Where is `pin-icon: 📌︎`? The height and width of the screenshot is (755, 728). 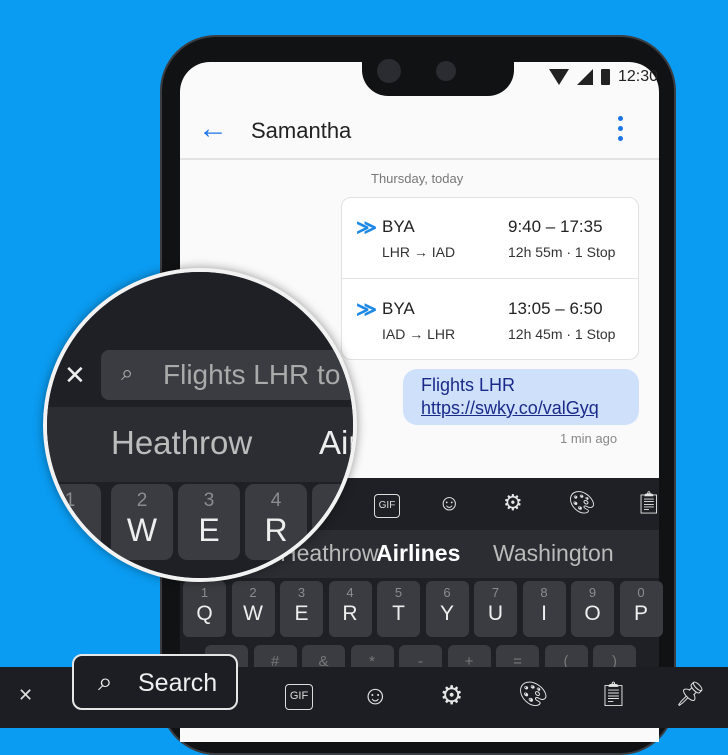
pin-icon: 📌︎ is located at coordinates (690, 694).